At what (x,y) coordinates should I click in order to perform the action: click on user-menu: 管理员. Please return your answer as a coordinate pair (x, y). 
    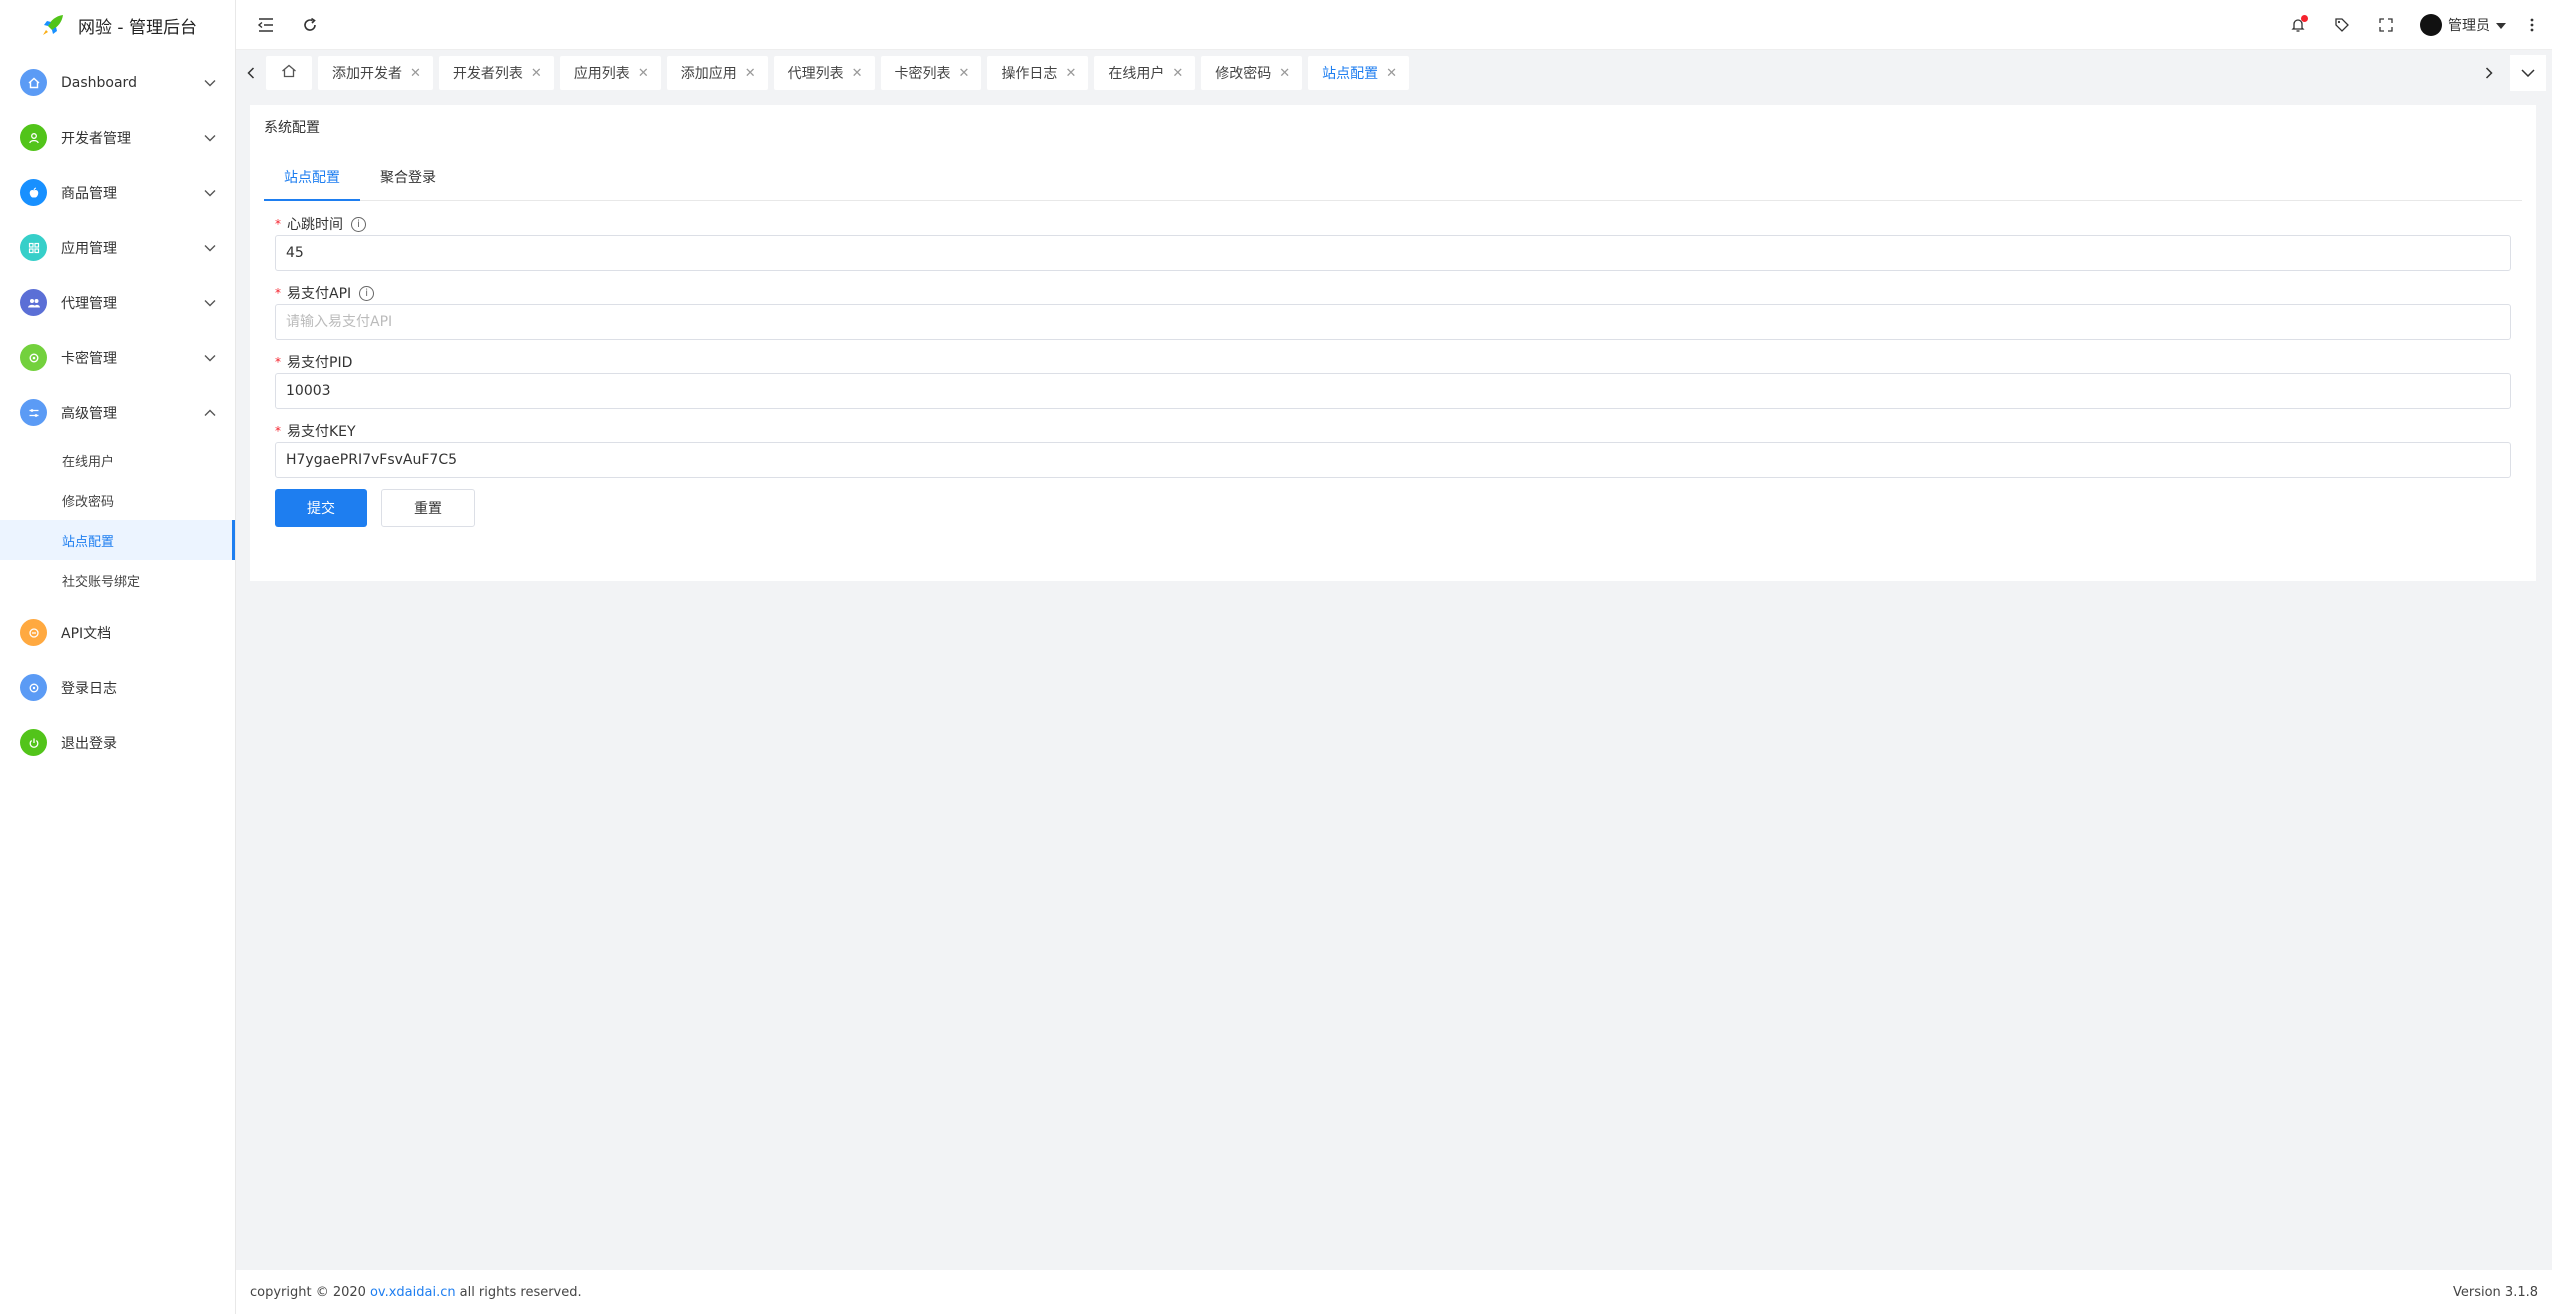
    Looking at the image, I should click on (2463, 24).